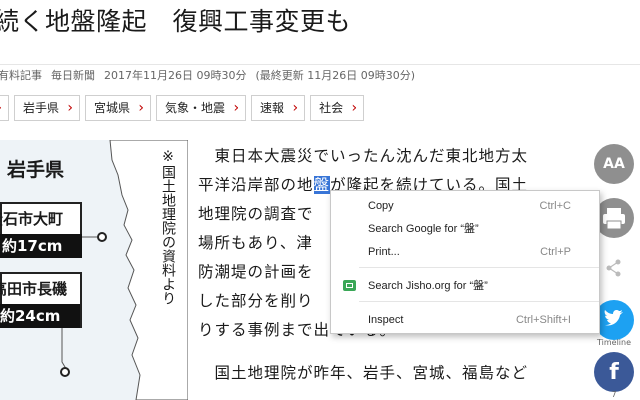  I want to click on uplift-value: 約24cm, so click(40, 316).